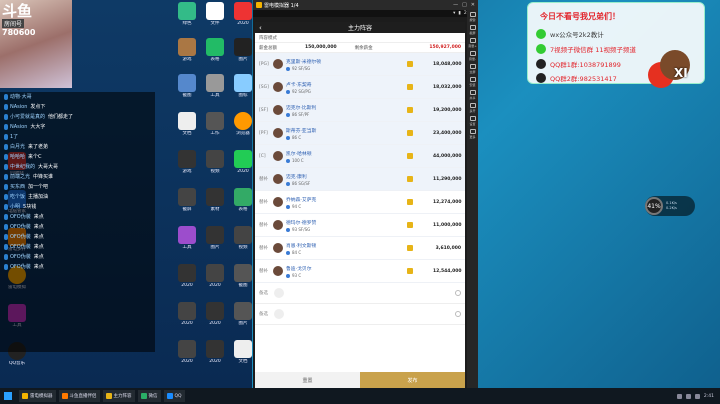 The width and height of the screenshot is (720, 404). Describe the element at coordinates (77, 127) in the screenshot. I see `chat-message: NAsion 大大字` at that location.